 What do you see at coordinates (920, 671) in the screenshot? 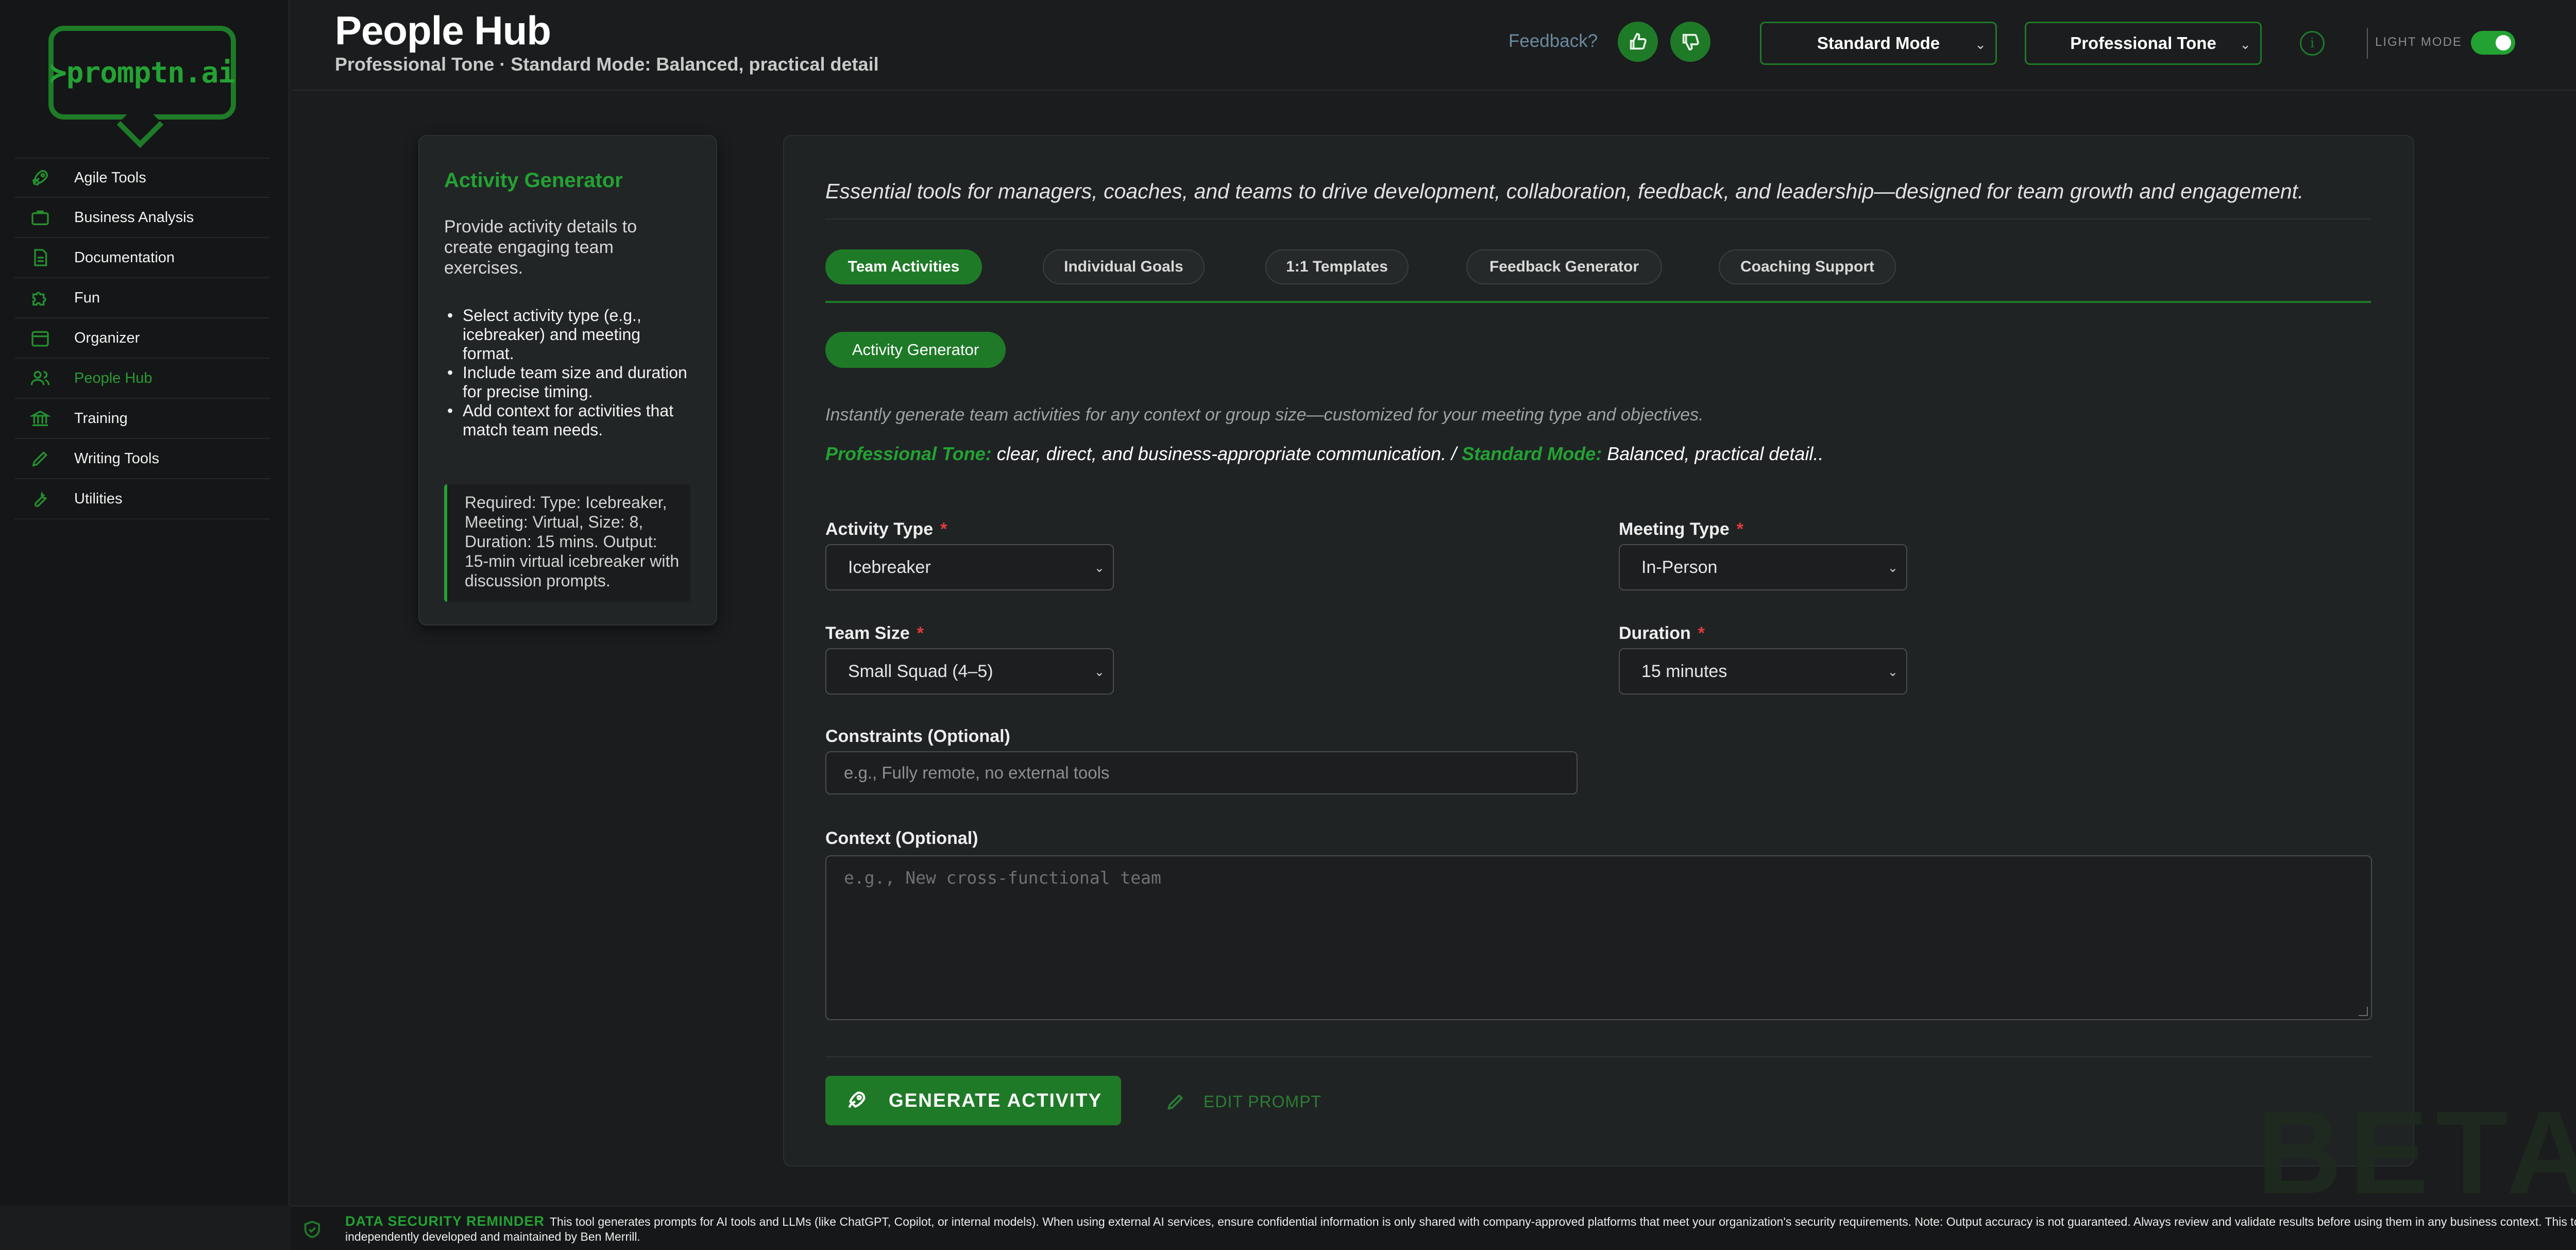
I see `team-size-value: Small Squad (4–5)` at bounding box center [920, 671].